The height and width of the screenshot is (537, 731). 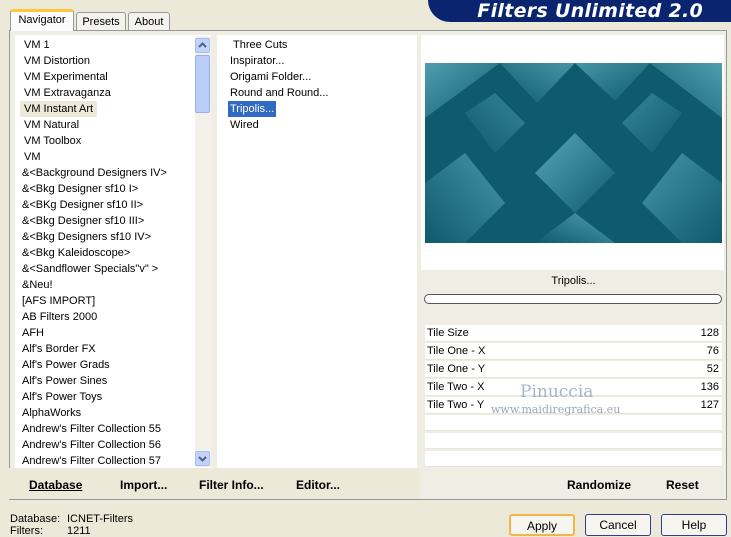 I want to click on category-item: &Neu!, so click(x=37, y=285).